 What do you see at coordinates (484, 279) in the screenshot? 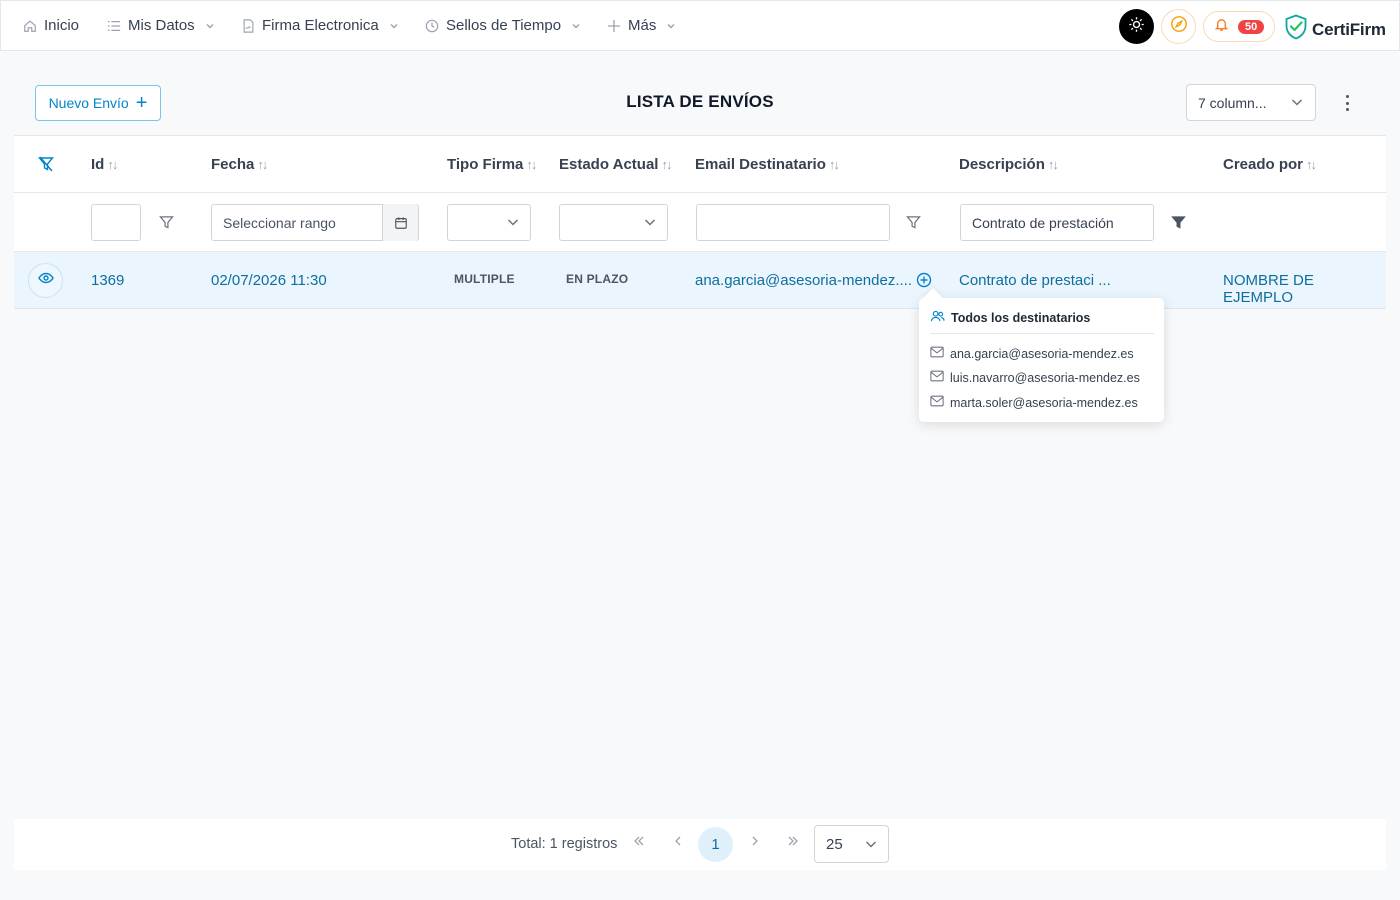
I see `tipo-firma-tag: MULTIPLE` at bounding box center [484, 279].